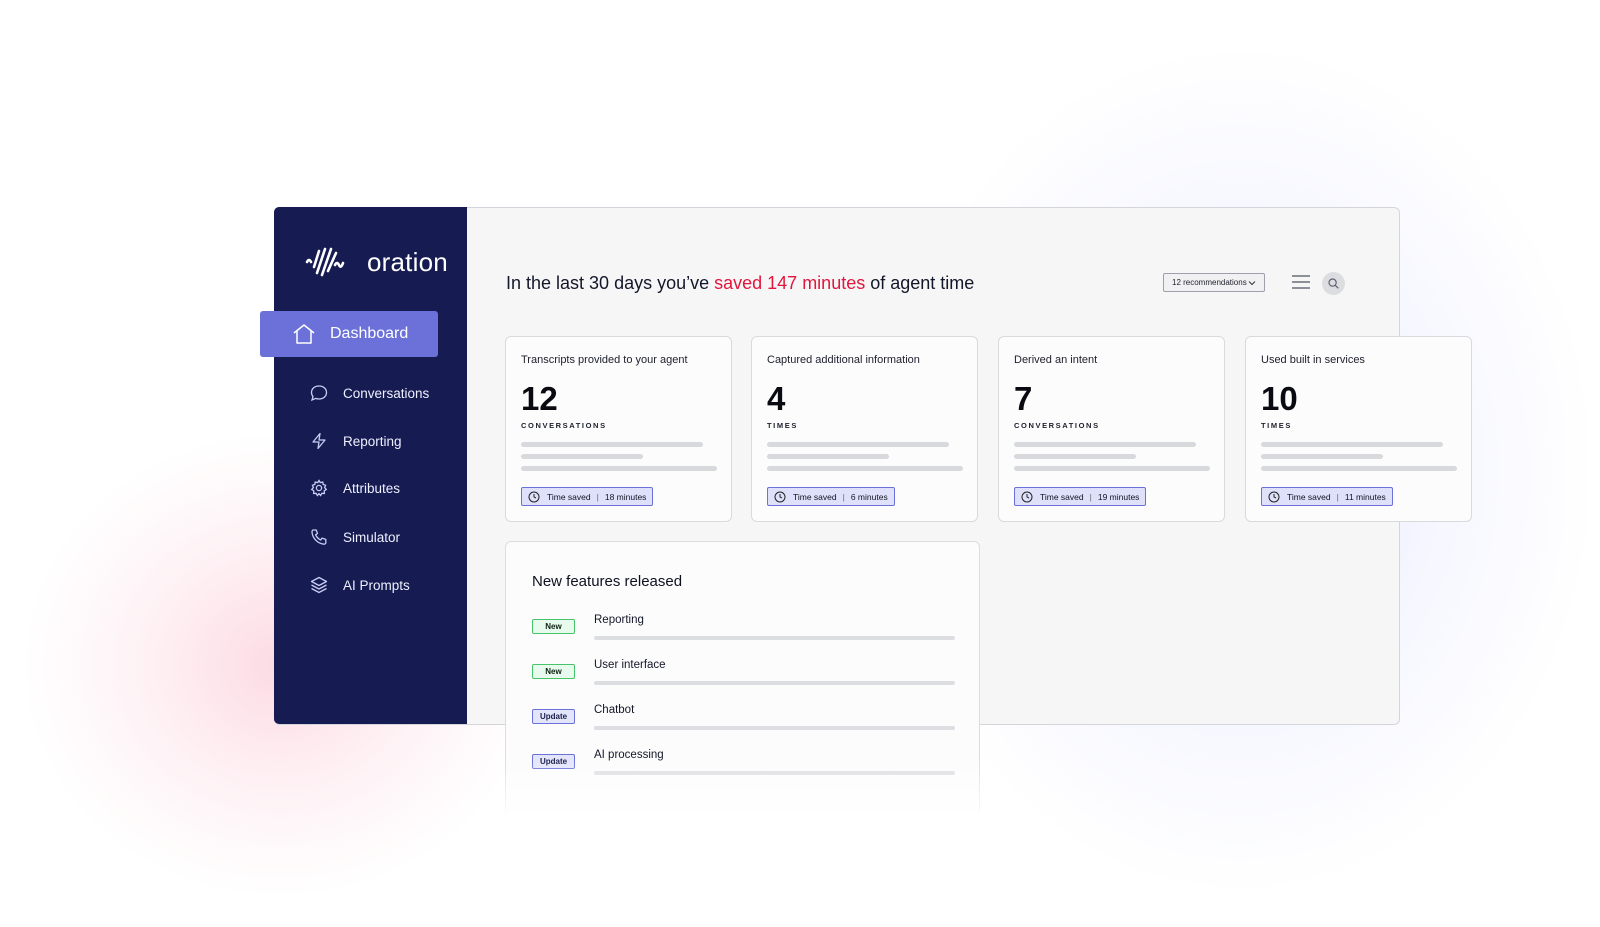  I want to click on time-saved-badge: Time saved | 6 minutes, so click(831, 496).